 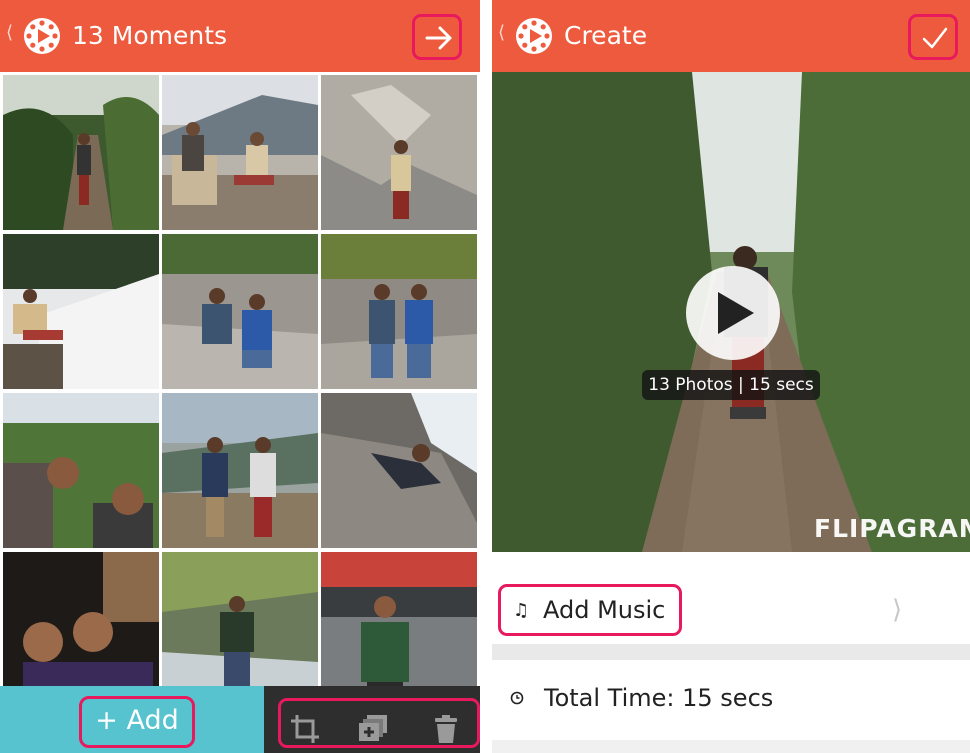 I want to click on app-bar: ⟨ Create, so click(x=731, y=36).